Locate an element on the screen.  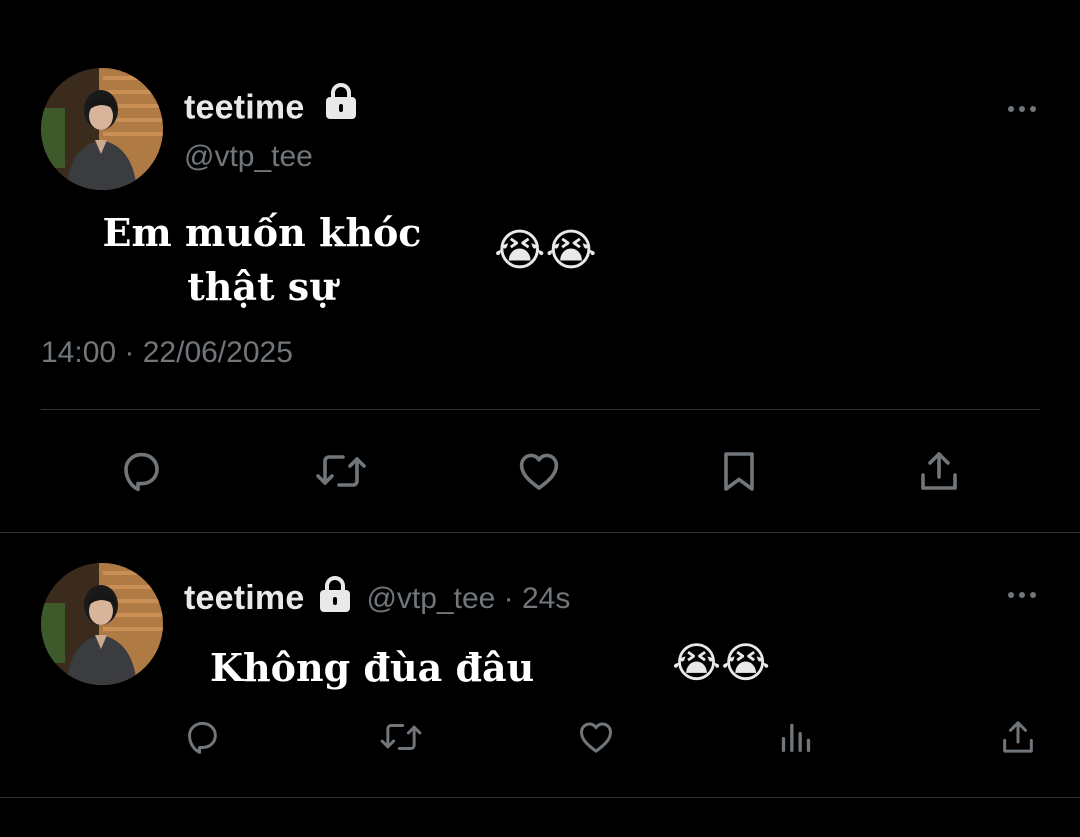
tweet-text-line-2: thật sự is located at coordinates (262, 286).